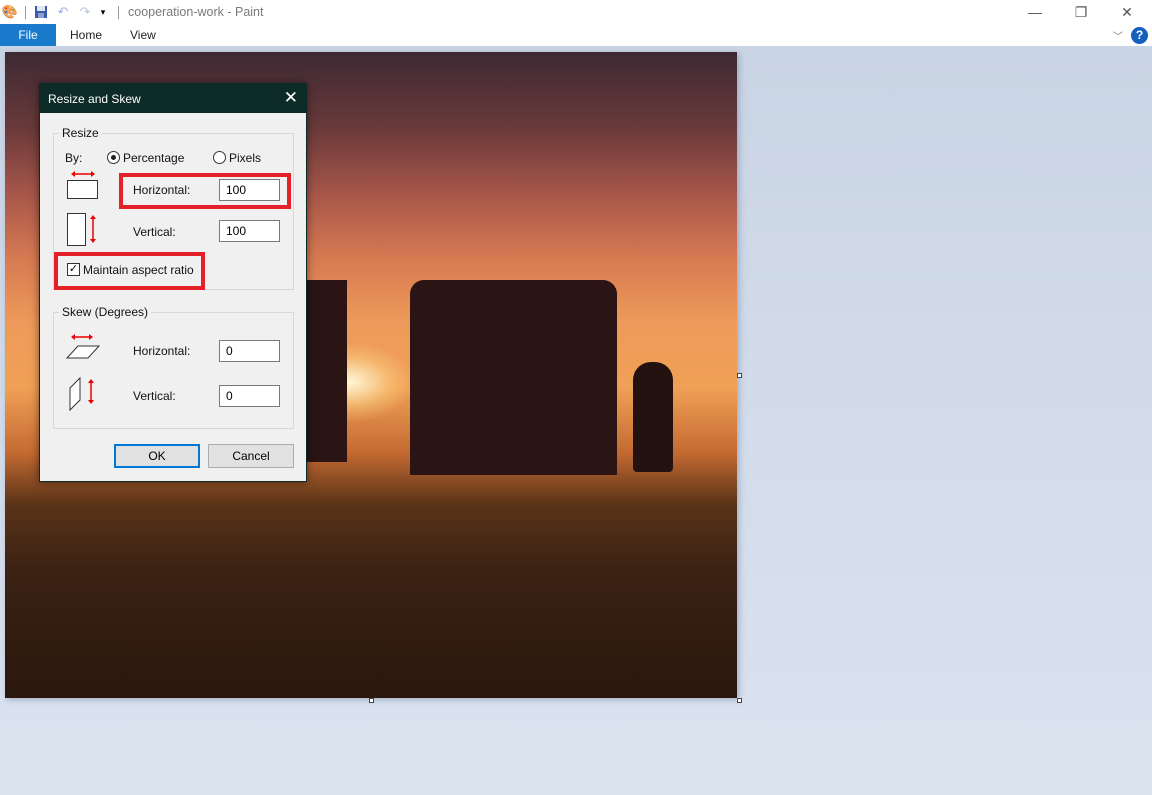 The width and height of the screenshot is (1152, 795). What do you see at coordinates (249, 351) in the screenshot?
I see `skew-horizontal-input` at bounding box center [249, 351].